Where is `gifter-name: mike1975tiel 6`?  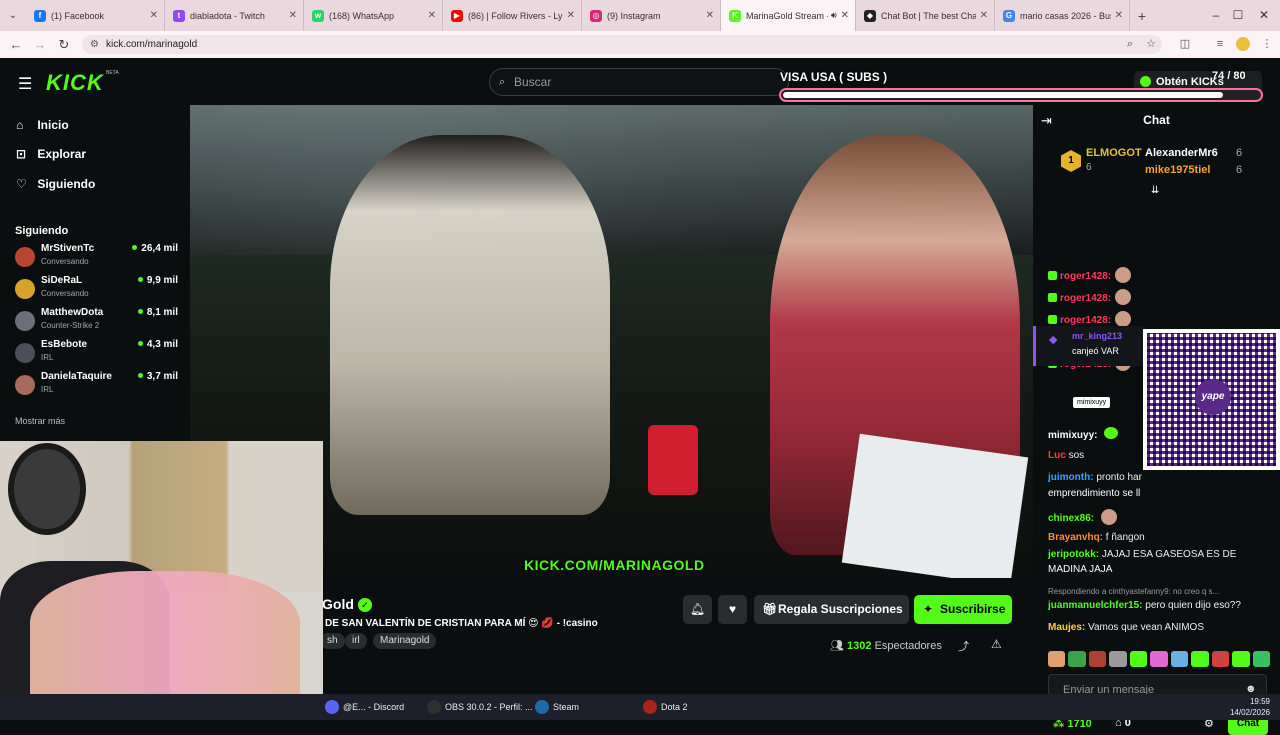 gifter-name: mike1975tiel 6 is located at coordinates (1193, 170).